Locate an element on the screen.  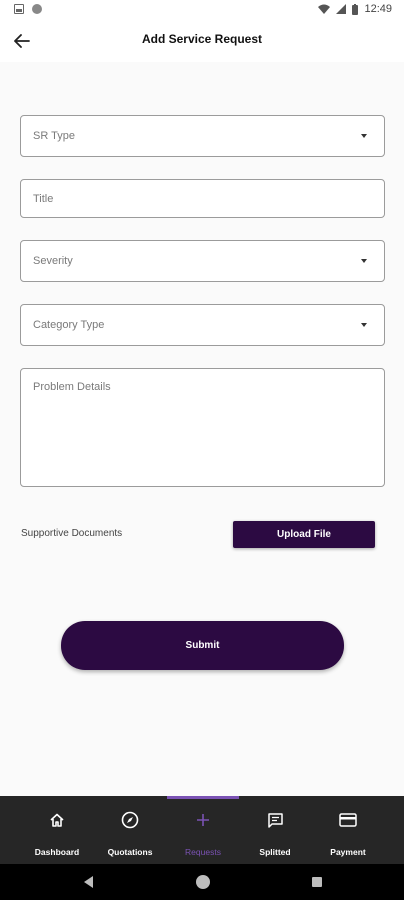
nav-label-quotations: Quotations is located at coordinates (130, 852).